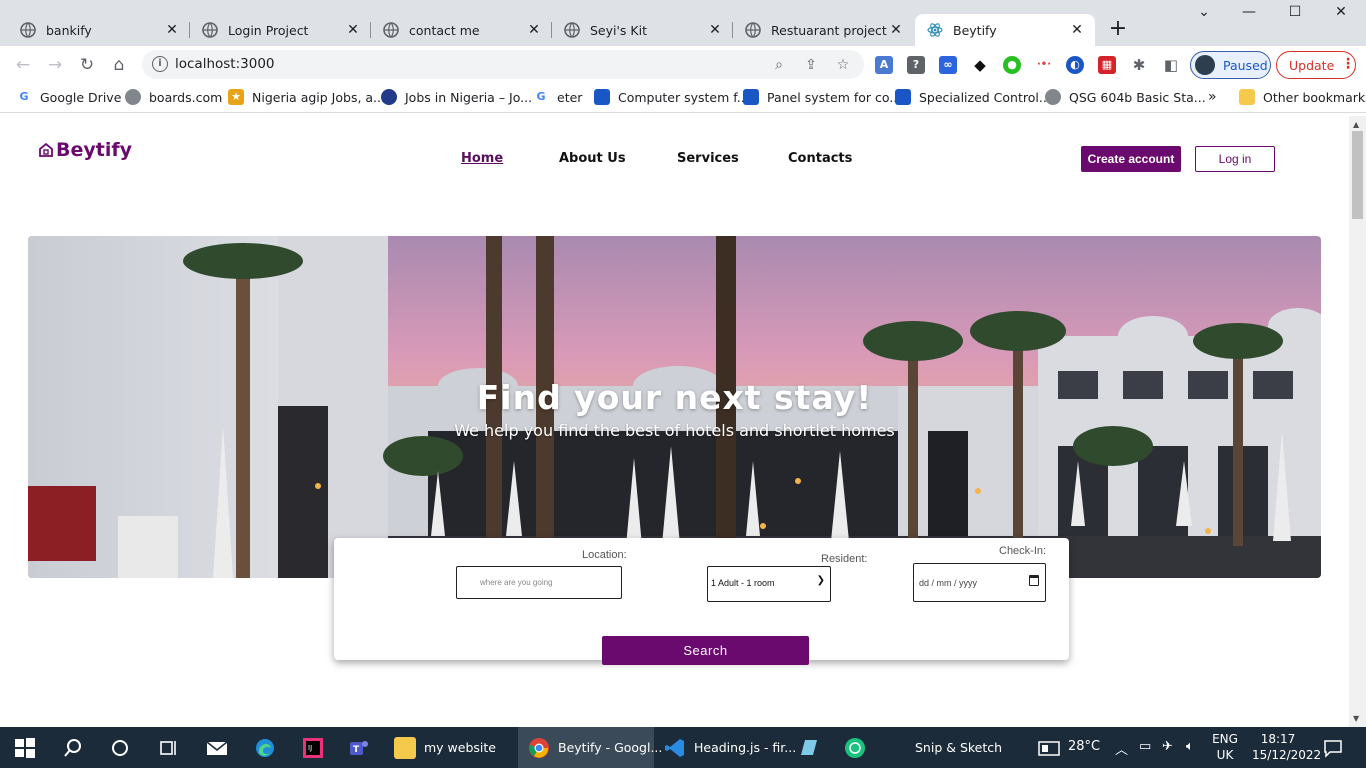 The image size is (1366, 768). Describe the element at coordinates (960, 747) in the screenshot. I see `taskbar-app: Snip & Sketch` at that location.